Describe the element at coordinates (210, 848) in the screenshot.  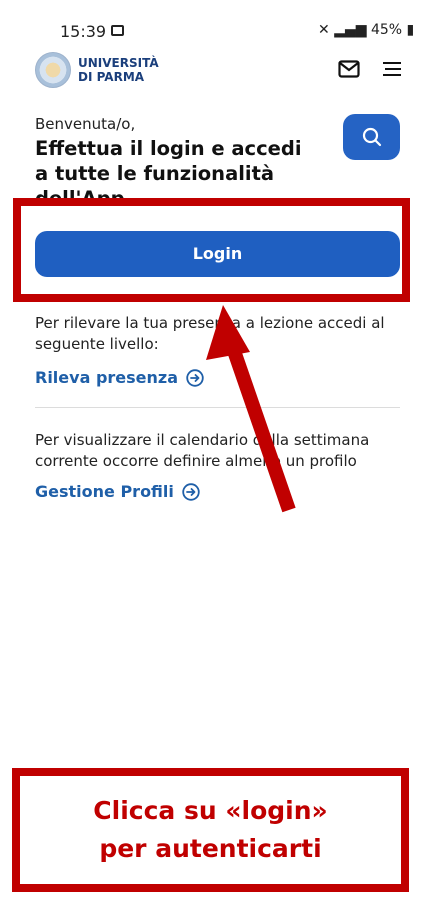
I see `instruction-line-2: per autenticarti` at that location.